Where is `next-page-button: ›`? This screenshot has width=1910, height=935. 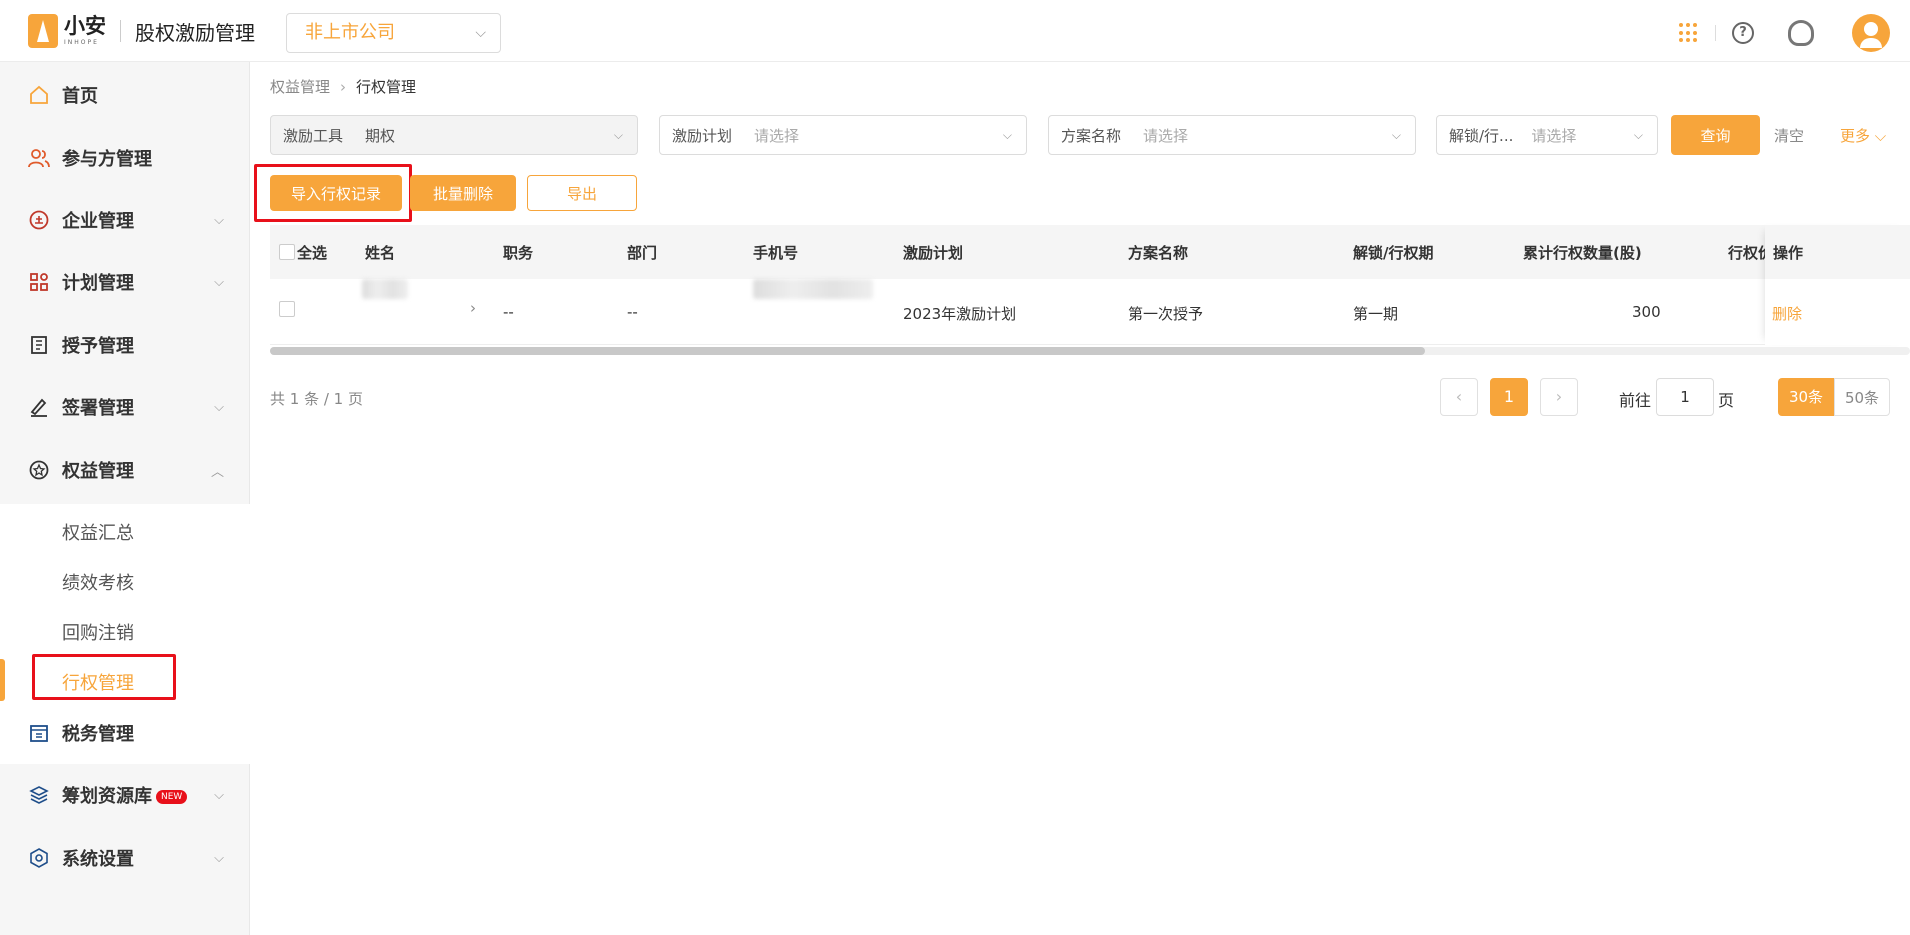
next-page-button: › is located at coordinates (1559, 397).